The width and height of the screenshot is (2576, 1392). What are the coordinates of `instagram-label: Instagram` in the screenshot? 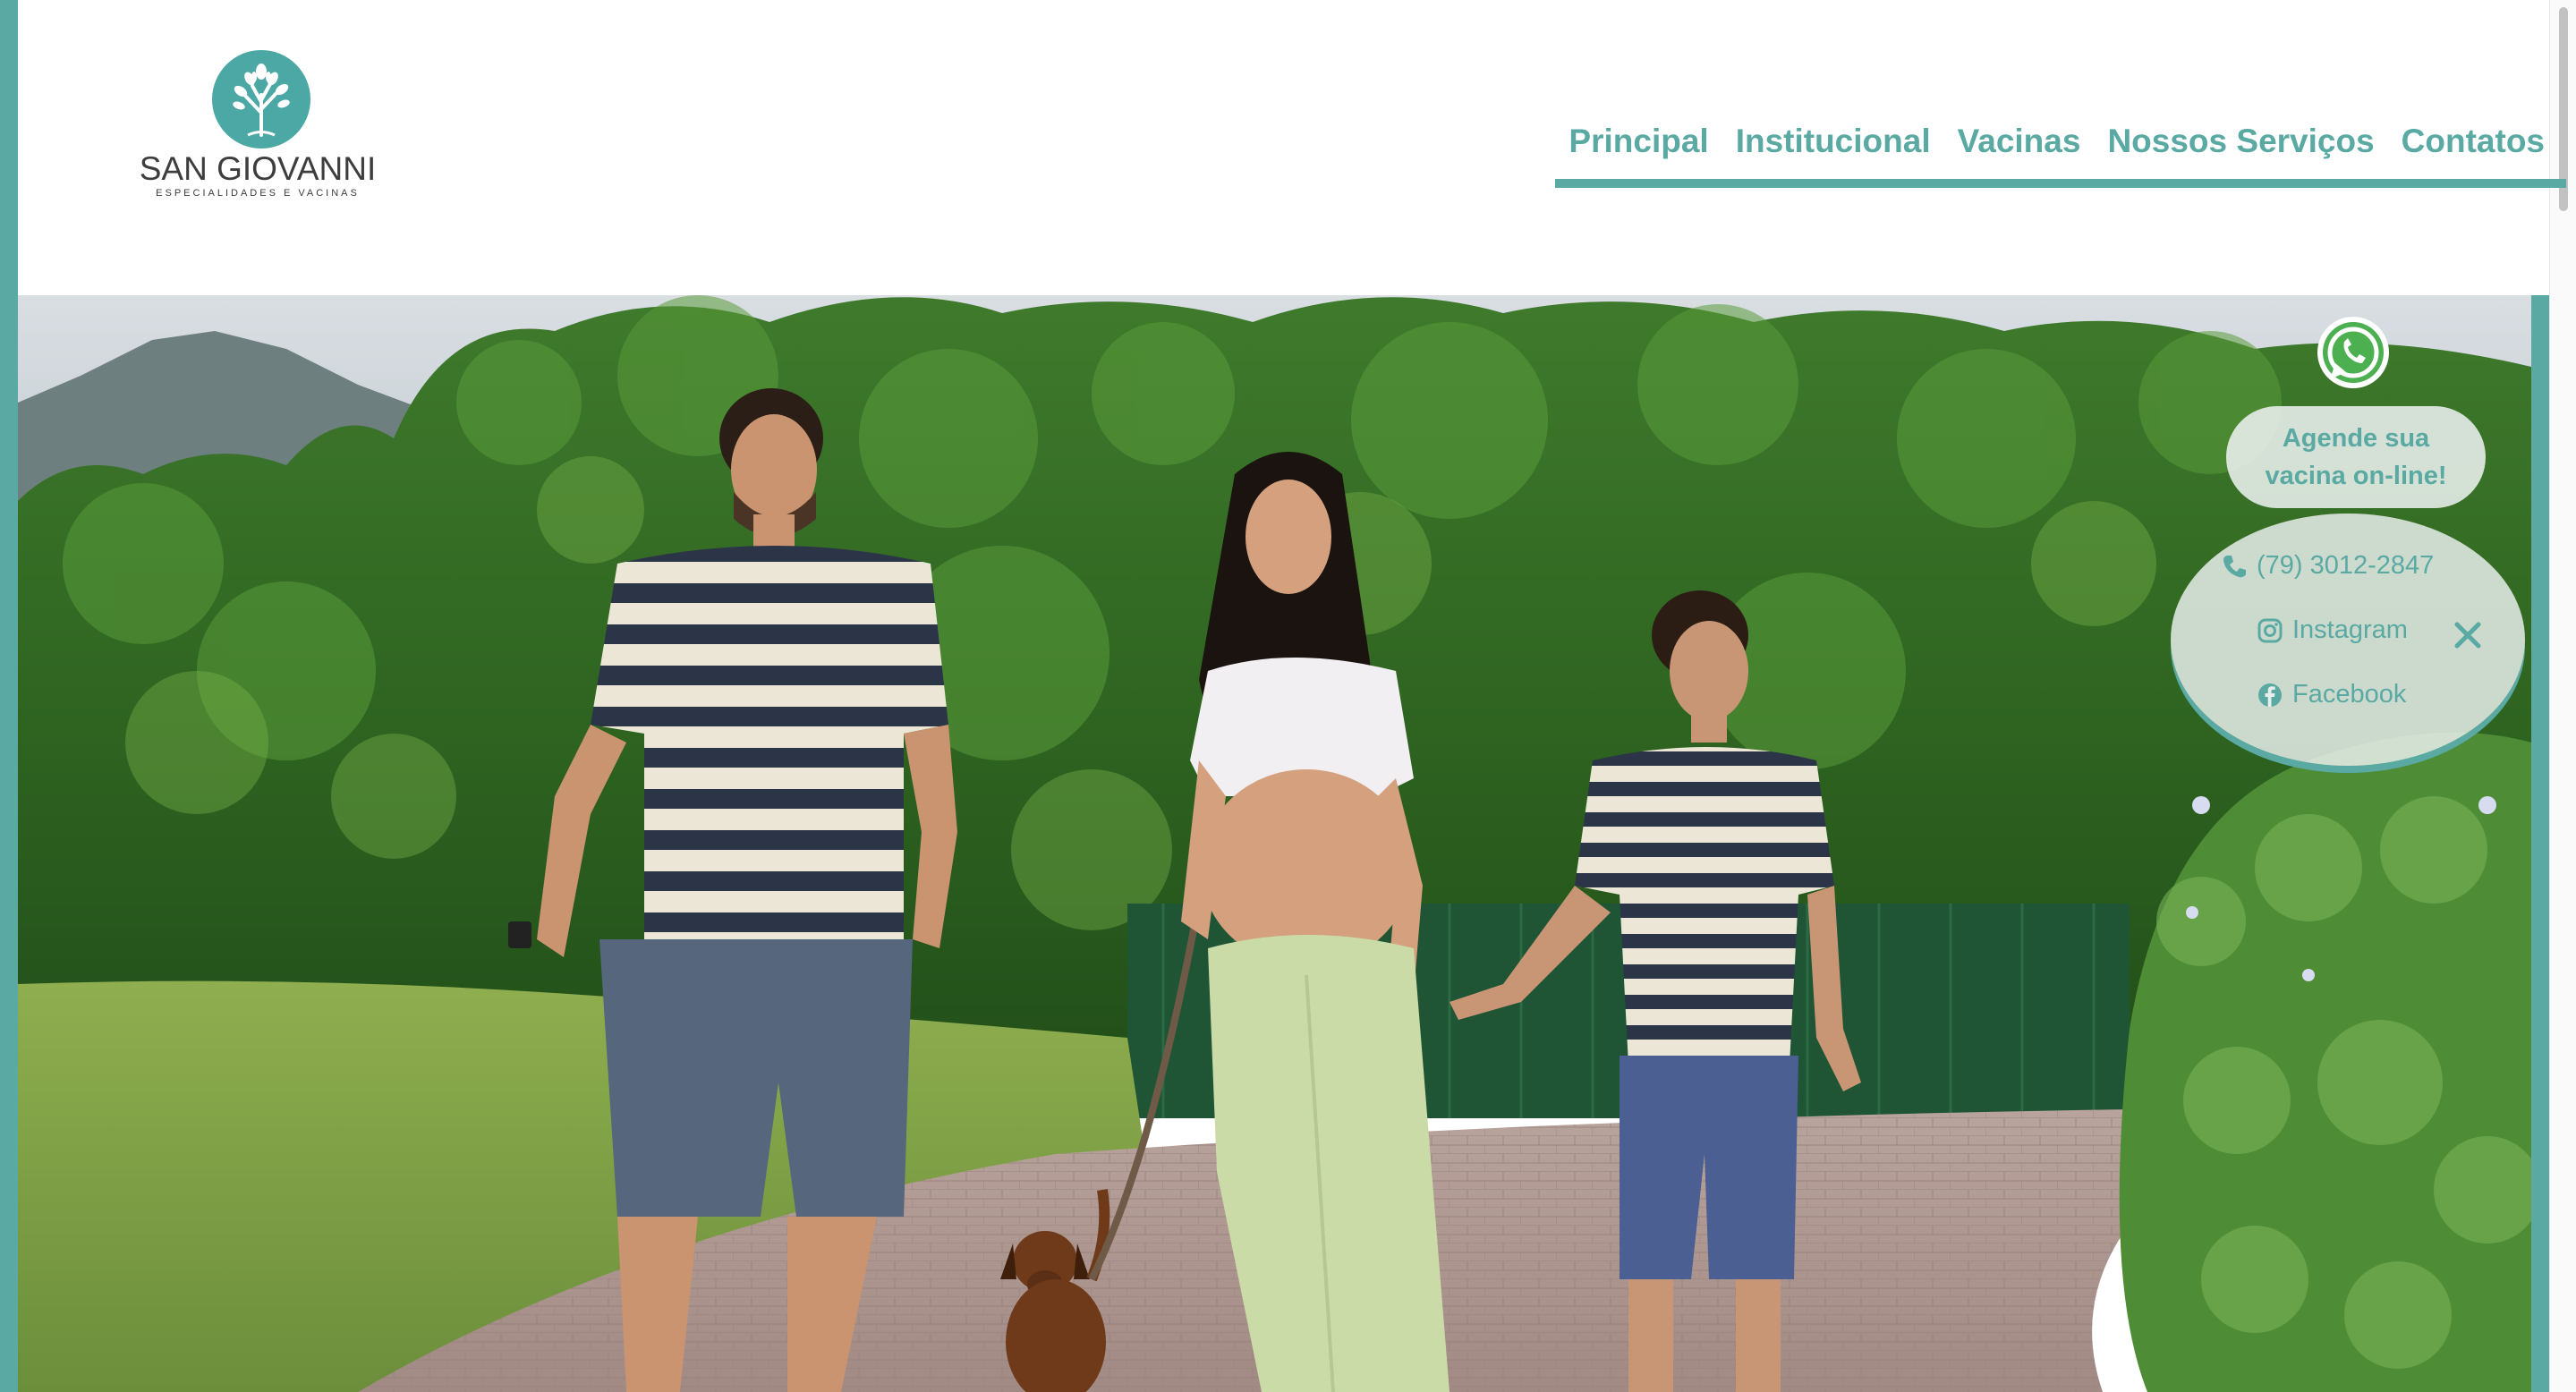 It's located at (2350, 629).